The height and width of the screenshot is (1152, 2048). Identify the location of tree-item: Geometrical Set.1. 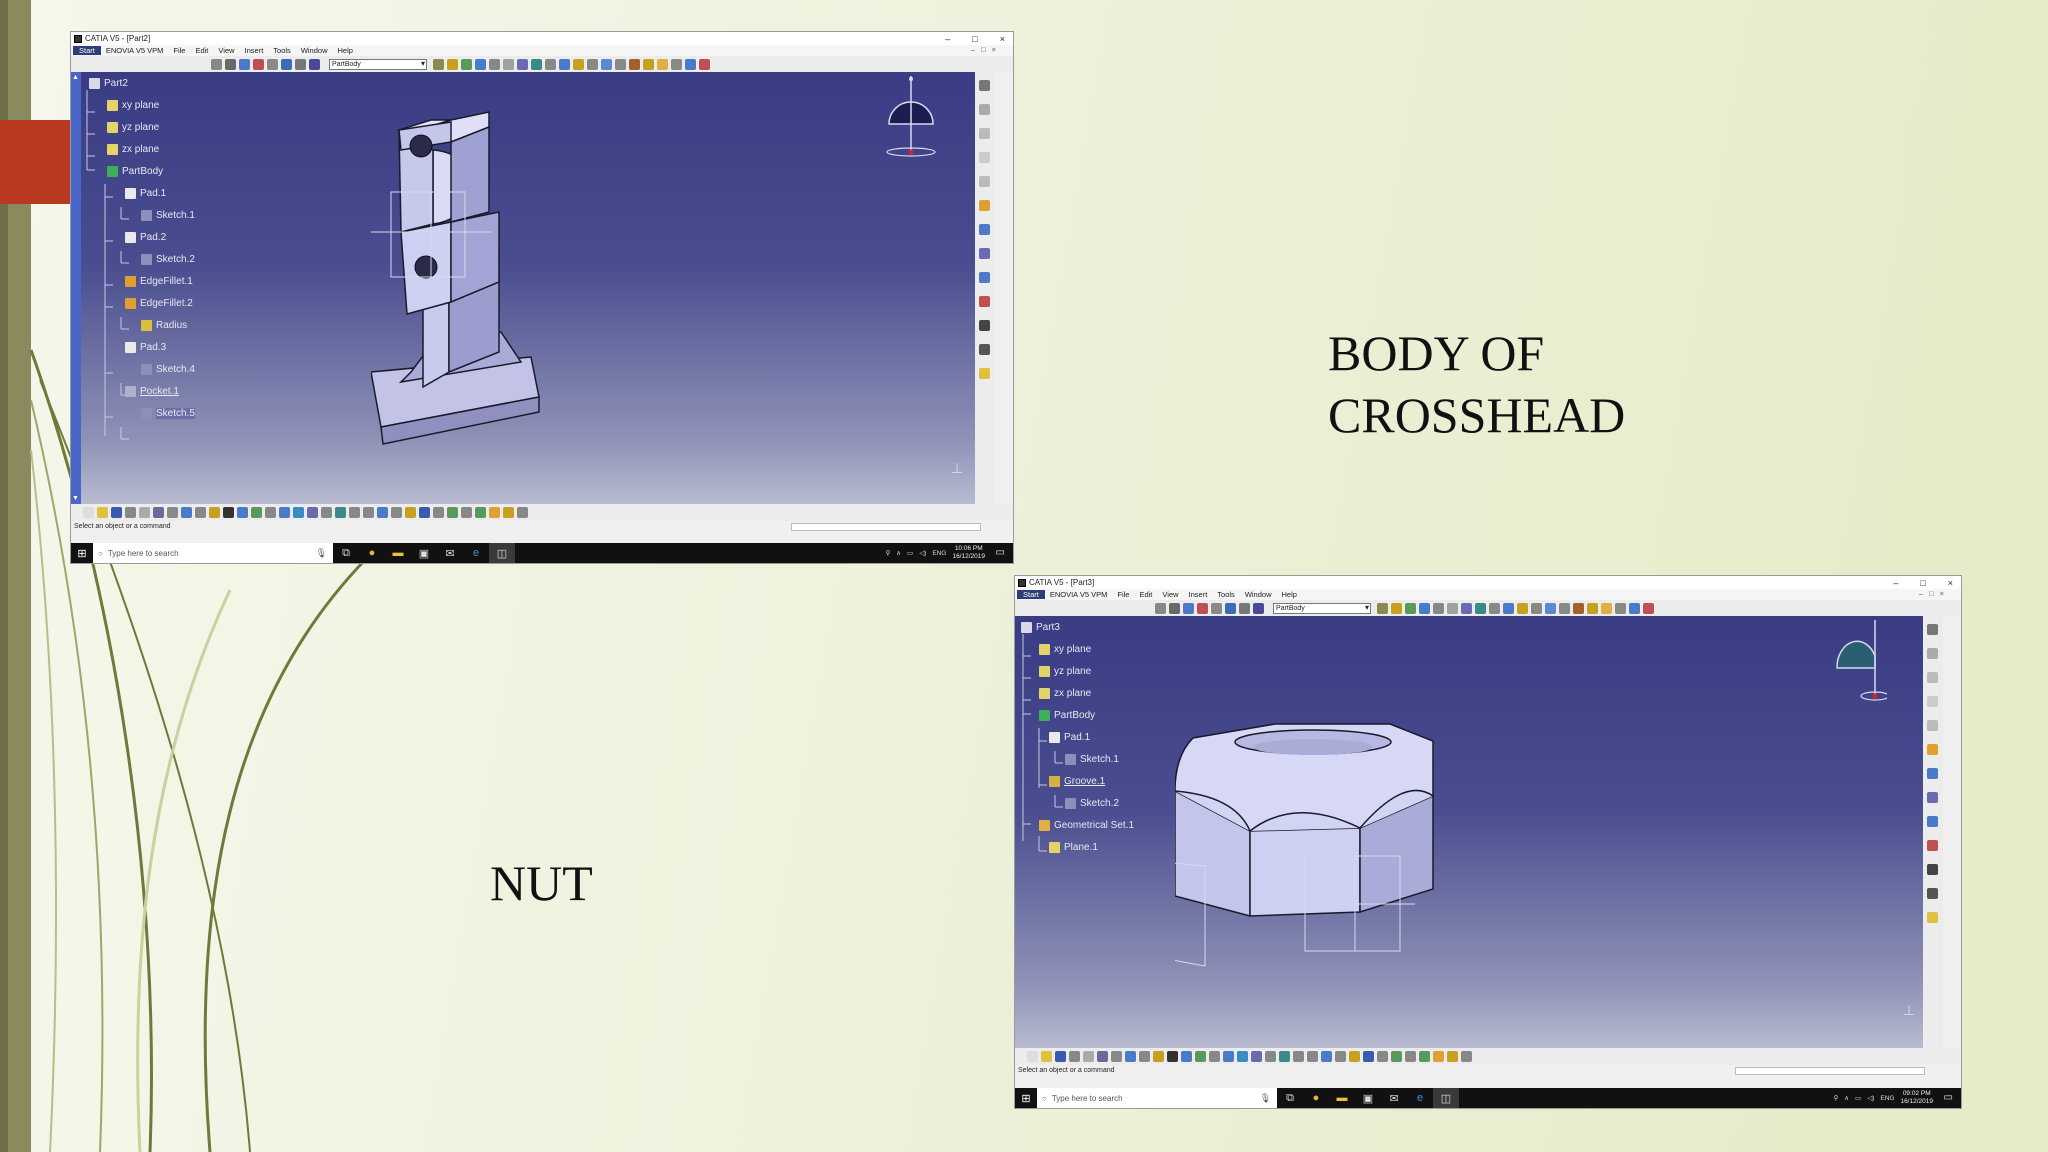
(1086, 825).